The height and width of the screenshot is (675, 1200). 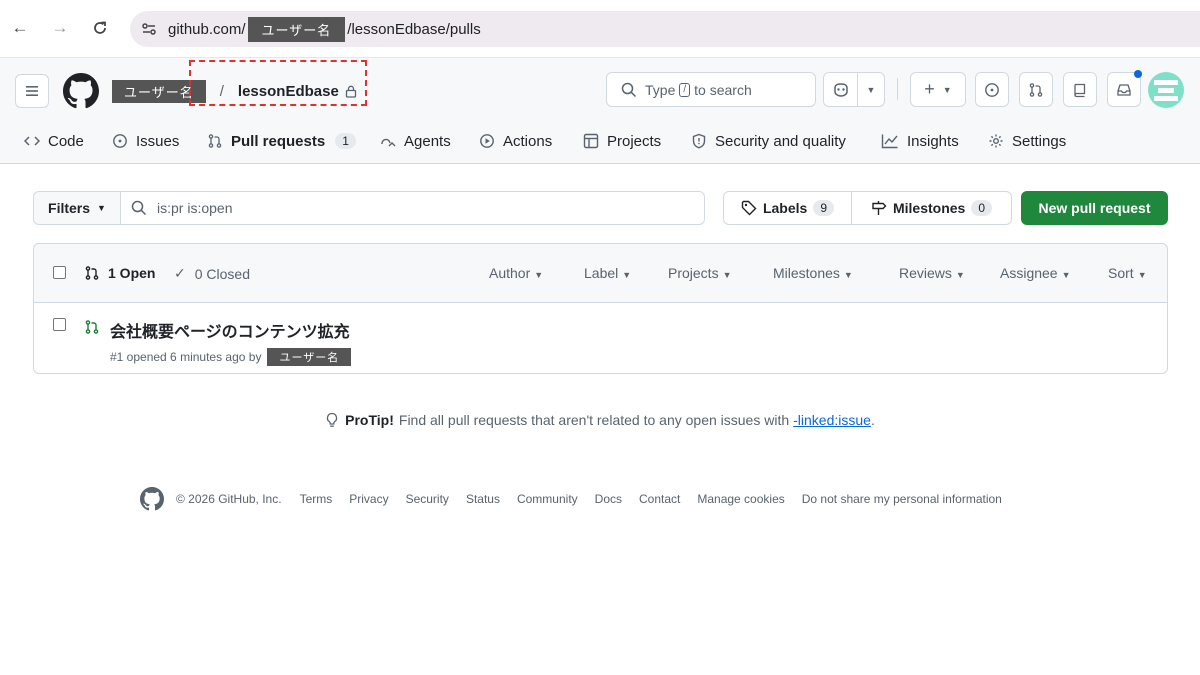 I want to click on new-pull-request-button: New pull request, so click(x=1094, y=208).